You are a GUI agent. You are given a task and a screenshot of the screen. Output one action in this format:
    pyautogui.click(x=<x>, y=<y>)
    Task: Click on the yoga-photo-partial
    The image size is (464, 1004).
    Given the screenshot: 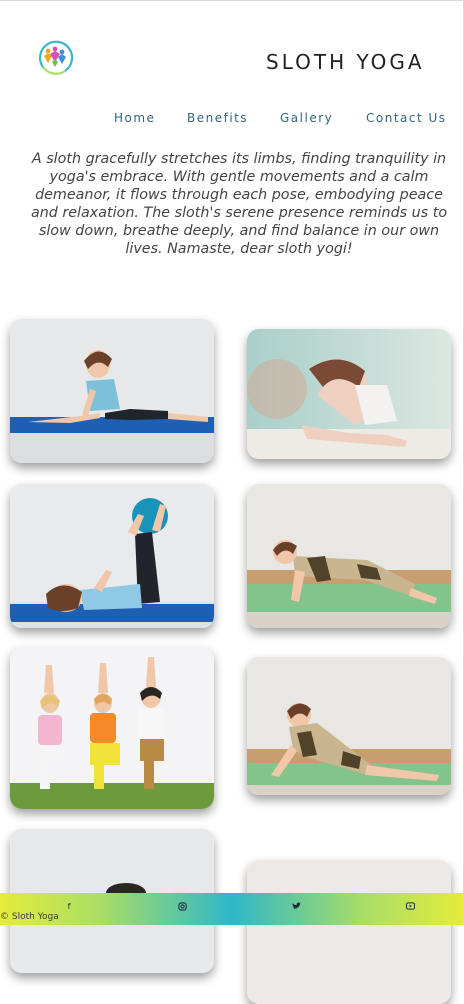 What is the action you would take?
    pyautogui.click(x=349, y=932)
    